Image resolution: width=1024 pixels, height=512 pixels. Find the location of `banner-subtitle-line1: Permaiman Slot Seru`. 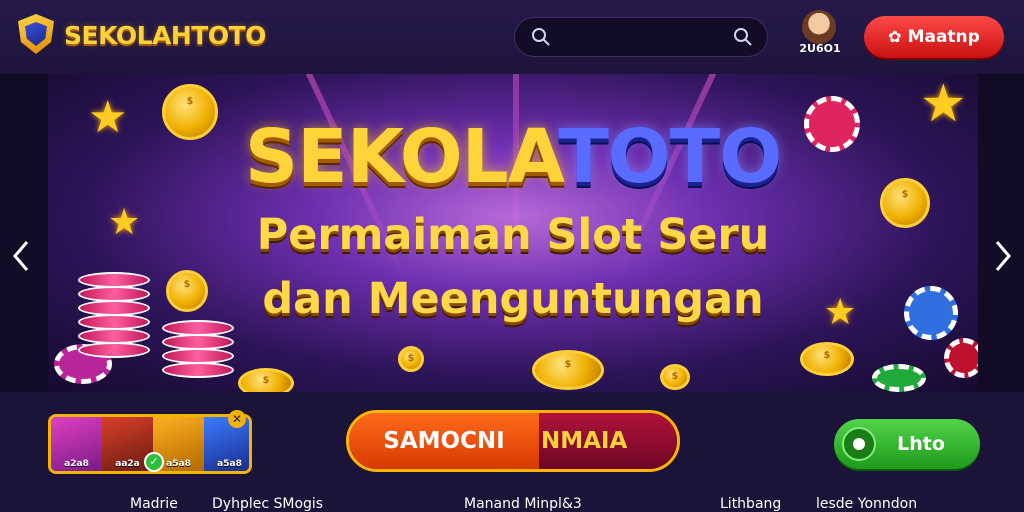

banner-subtitle-line1: Permaiman Slot Seru is located at coordinates (513, 235).